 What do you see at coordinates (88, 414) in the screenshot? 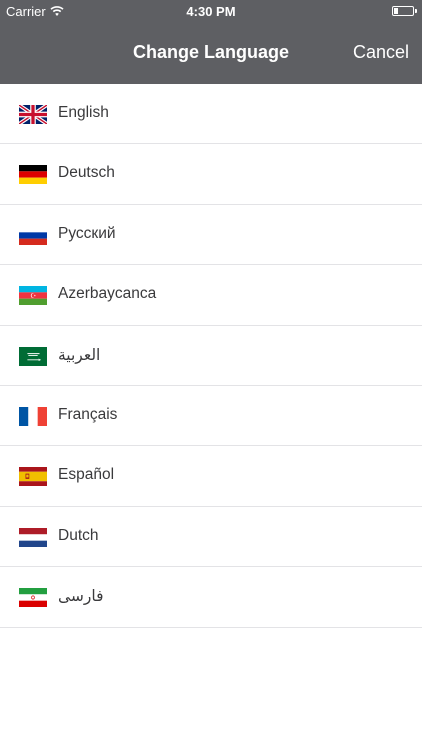
I see `language-label: Français` at bounding box center [88, 414].